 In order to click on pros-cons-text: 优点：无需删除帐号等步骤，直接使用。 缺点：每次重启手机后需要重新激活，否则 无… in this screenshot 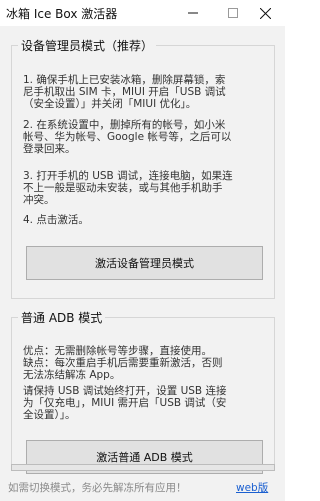, I will do `click(123, 363)`.